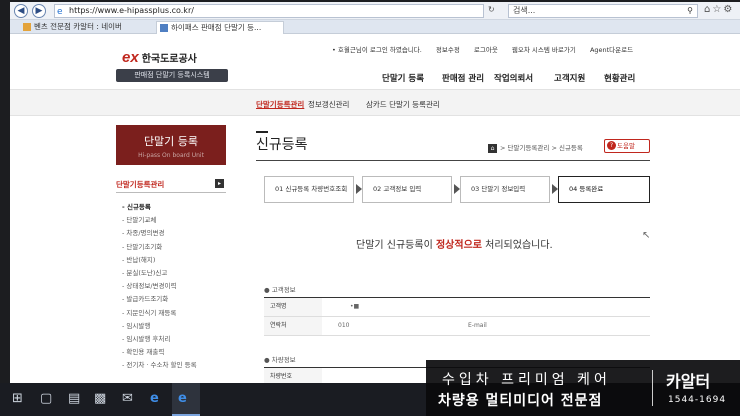 This screenshot has height=416, width=740. Describe the element at coordinates (520, 401) in the screenshot. I see `ad-line2: 차량용 멀티미디어 전문점` at that location.